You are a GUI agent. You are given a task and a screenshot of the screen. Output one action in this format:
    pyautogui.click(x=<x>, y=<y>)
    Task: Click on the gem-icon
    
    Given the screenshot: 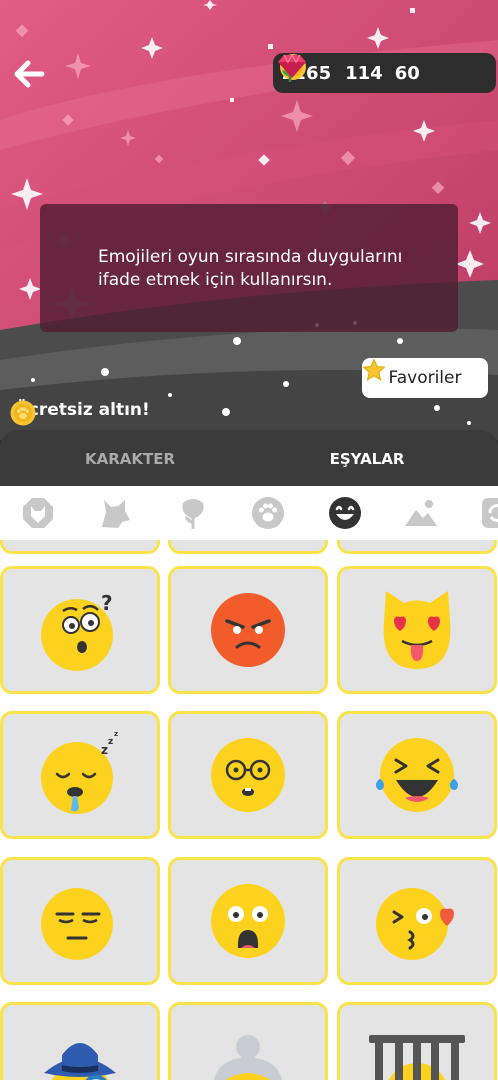 What is the action you would take?
    pyautogui.click(x=292, y=65)
    